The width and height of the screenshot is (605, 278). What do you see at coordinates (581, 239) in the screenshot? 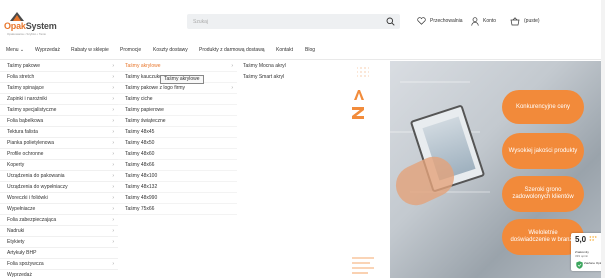
I see `rating-score: 5,0` at bounding box center [581, 239].